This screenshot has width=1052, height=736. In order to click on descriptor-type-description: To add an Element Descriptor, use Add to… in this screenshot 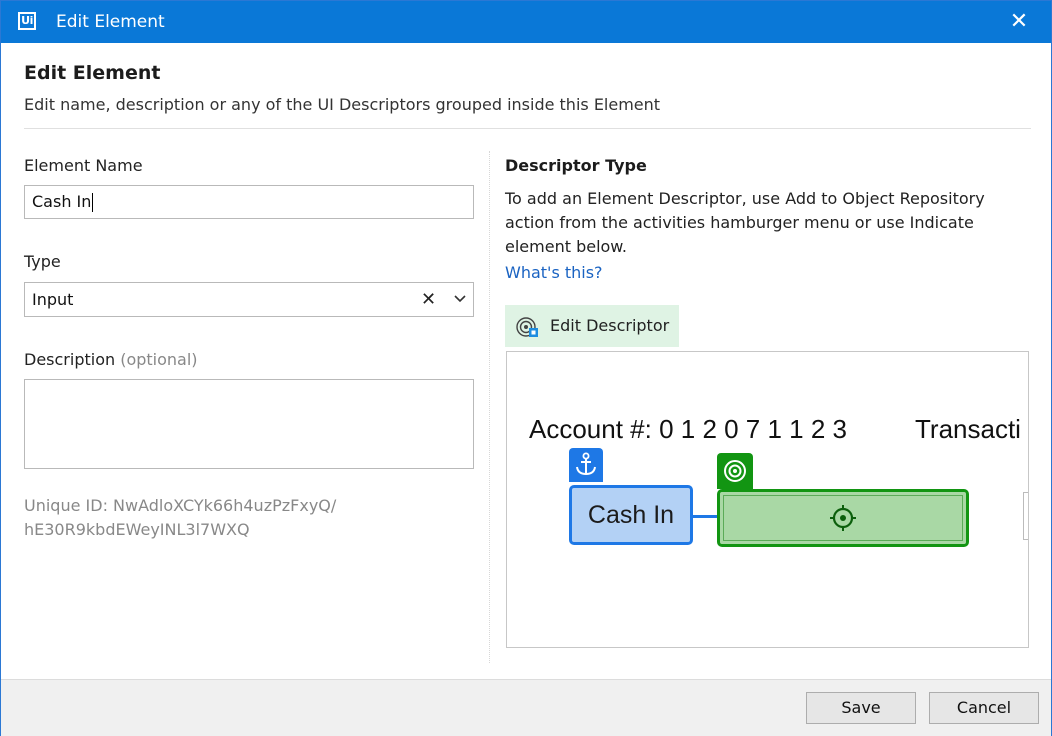, I will do `click(745, 222)`.